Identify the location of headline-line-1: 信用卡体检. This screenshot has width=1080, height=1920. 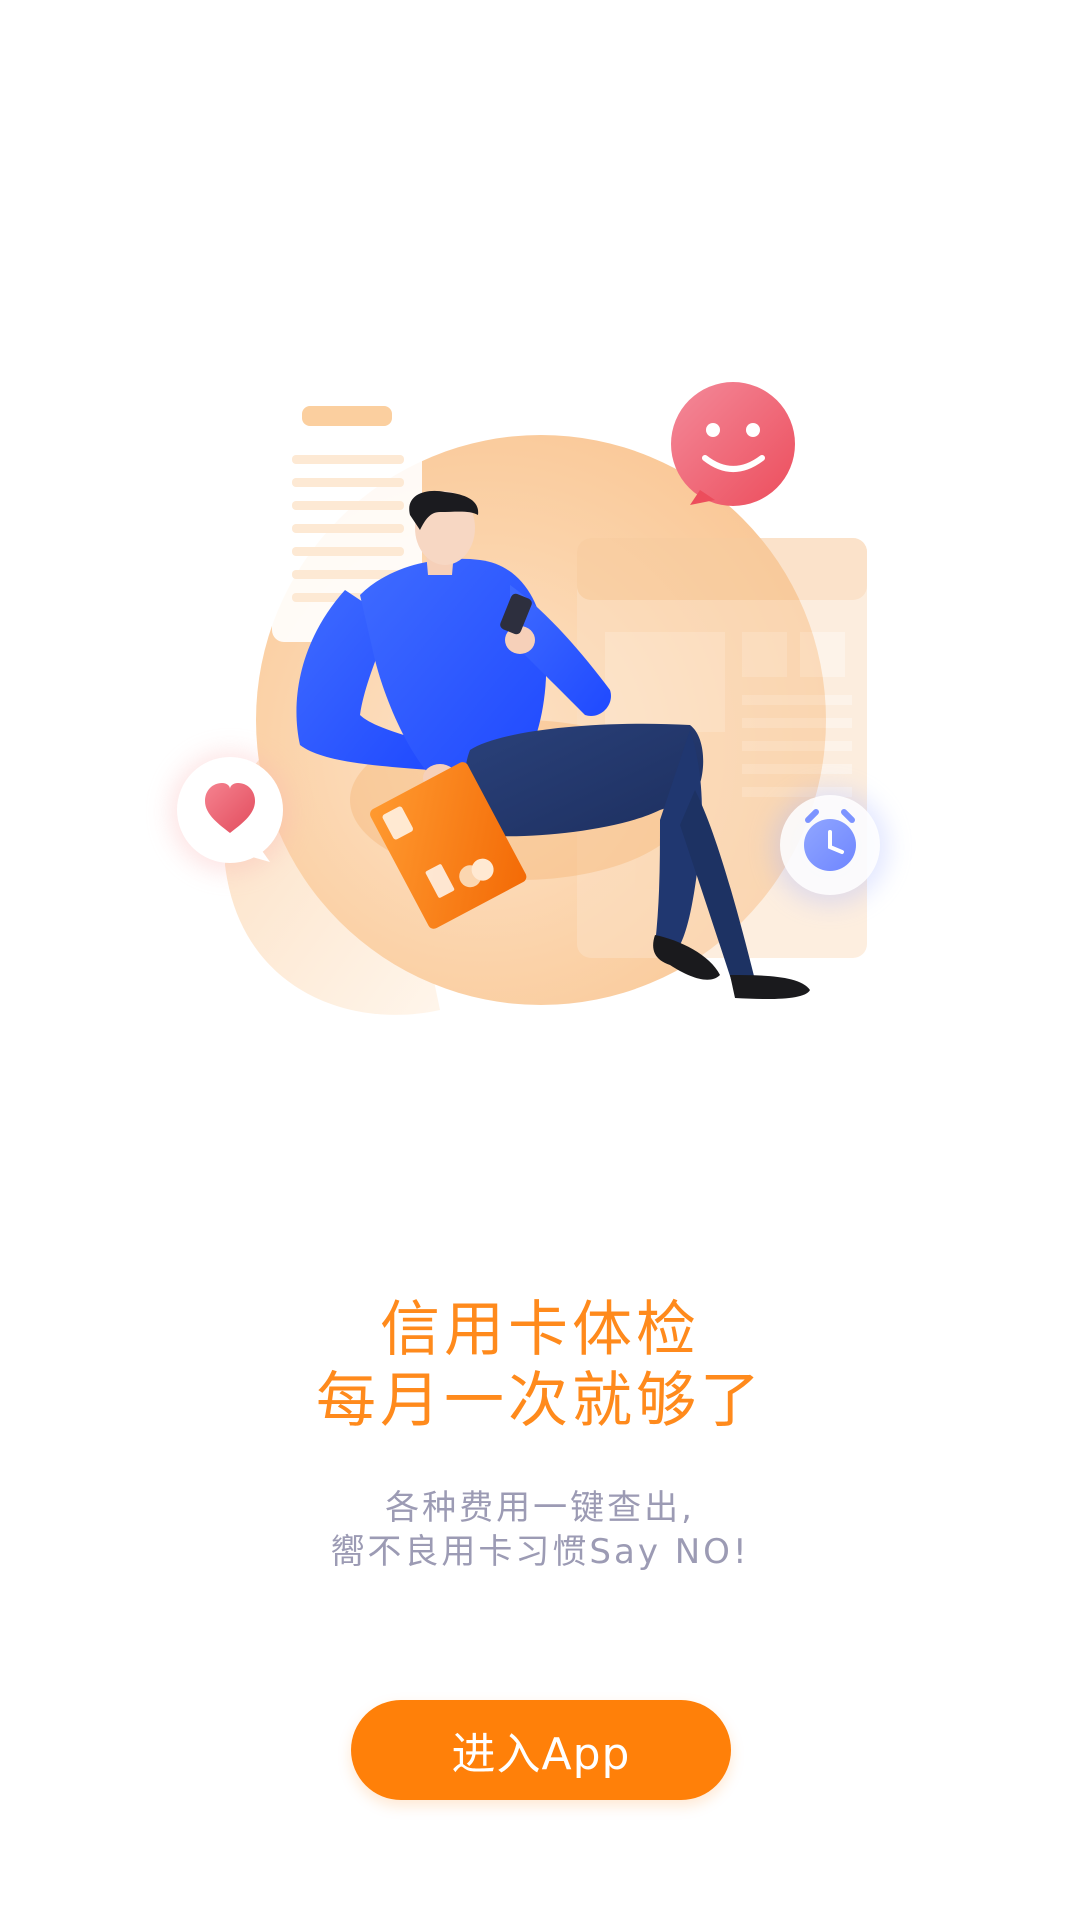
(540, 1330).